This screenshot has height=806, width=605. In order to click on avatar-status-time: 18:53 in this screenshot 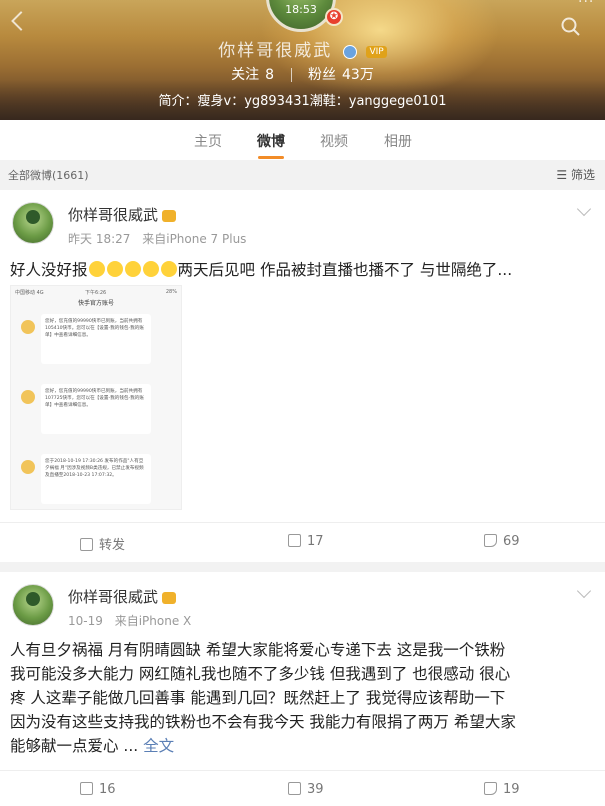, I will do `click(301, 9)`.